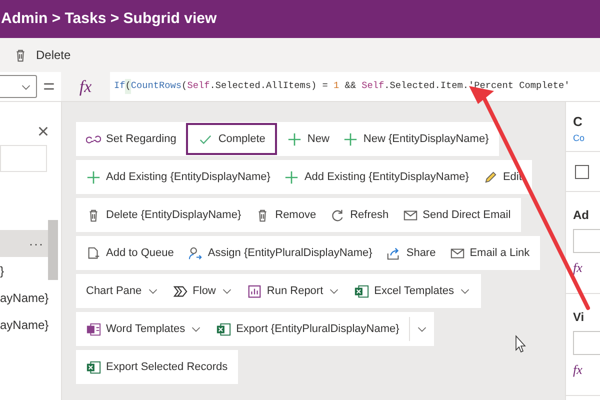  Describe the element at coordinates (578, 122) in the screenshot. I see `panel-title: C` at that location.